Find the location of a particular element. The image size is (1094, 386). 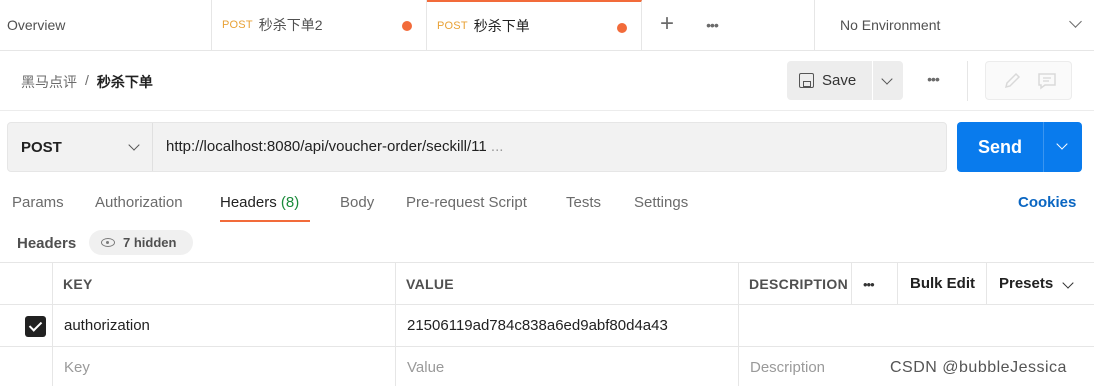

column-header-description: DESCRIPTION is located at coordinates (798, 283).